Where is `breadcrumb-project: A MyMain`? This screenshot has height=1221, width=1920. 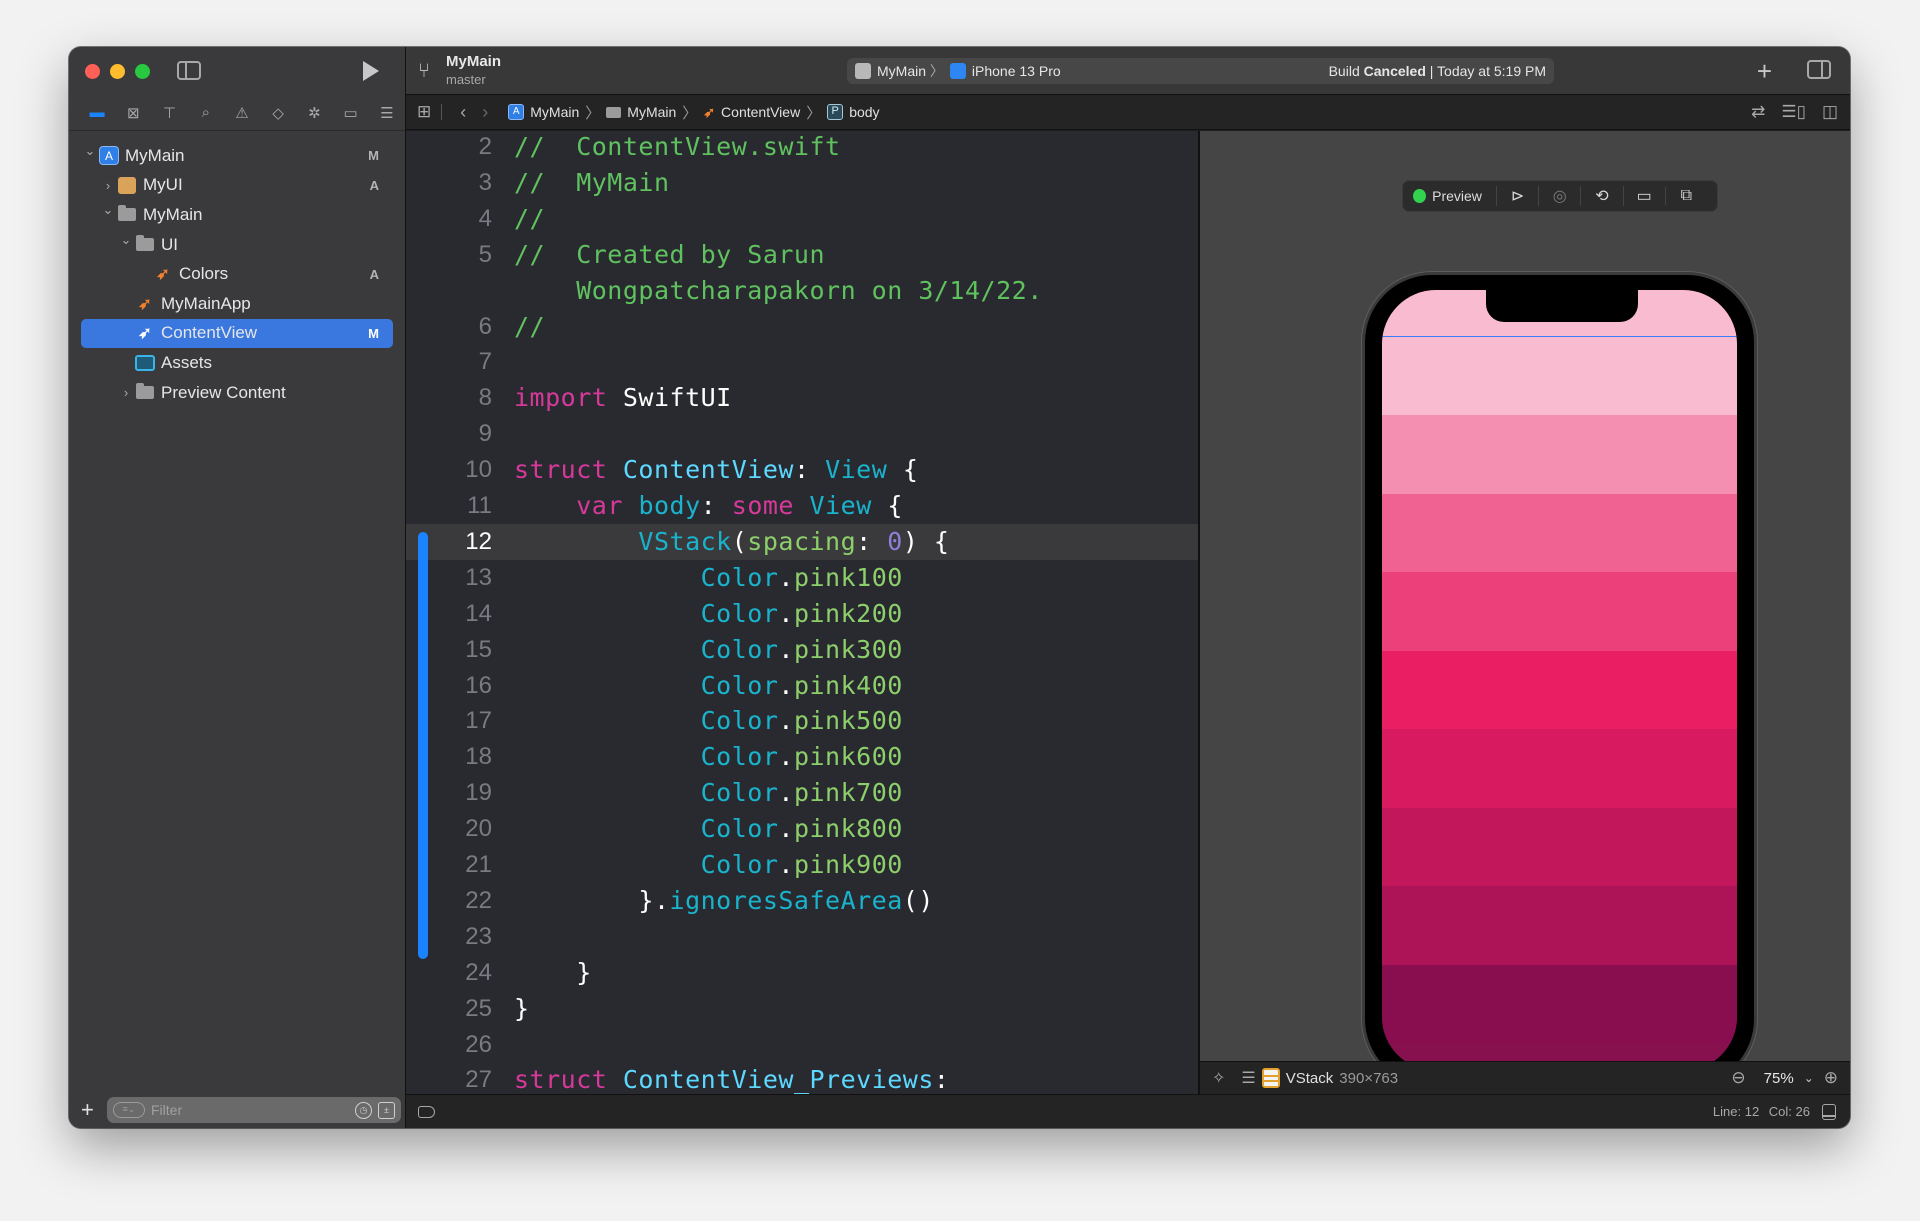
breadcrumb-project: A MyMain is located at coordinates (543, 112).